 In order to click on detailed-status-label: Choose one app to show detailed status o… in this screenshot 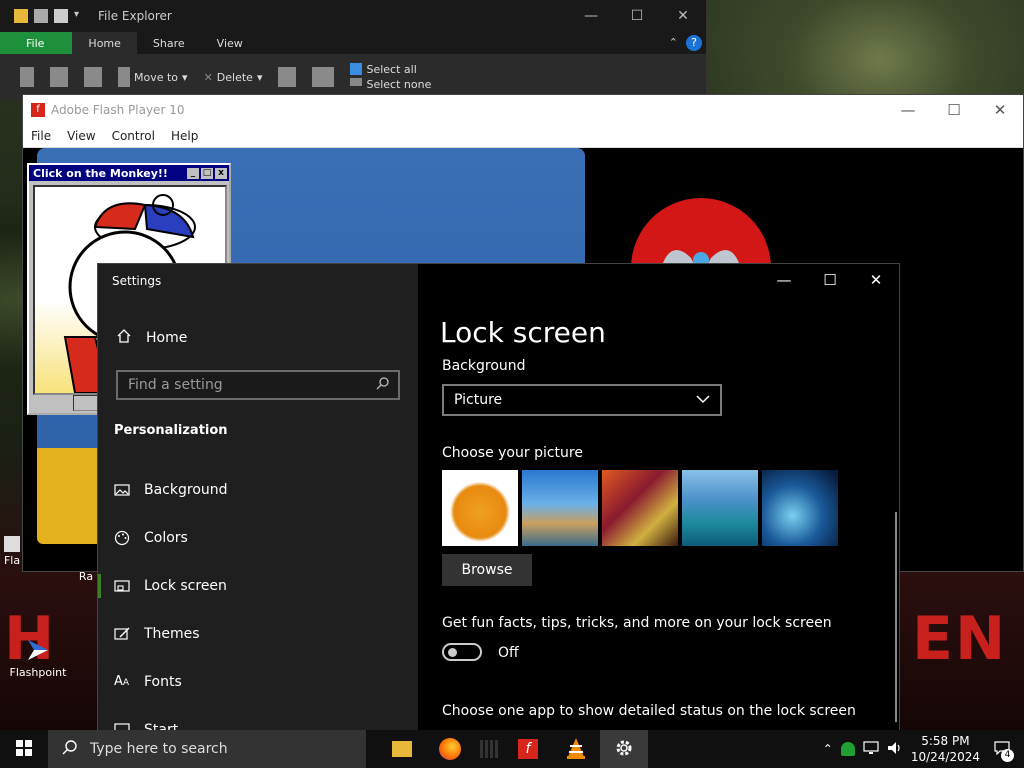, I will do `click(649, 711)`.